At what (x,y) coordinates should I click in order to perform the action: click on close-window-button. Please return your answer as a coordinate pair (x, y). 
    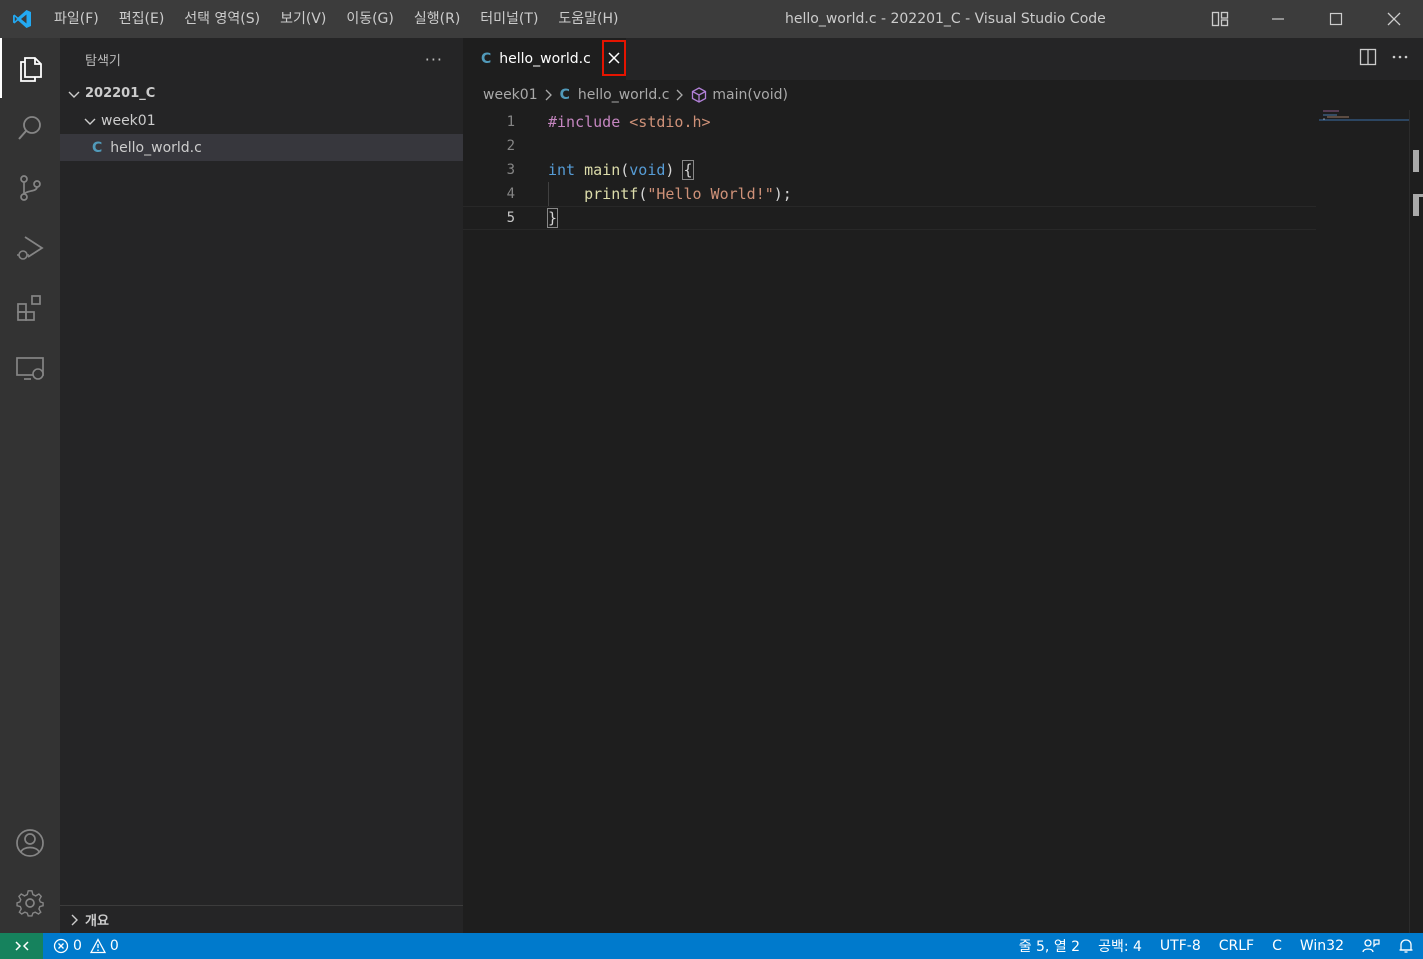
    Looking at the image, I should click on (1394, 19).